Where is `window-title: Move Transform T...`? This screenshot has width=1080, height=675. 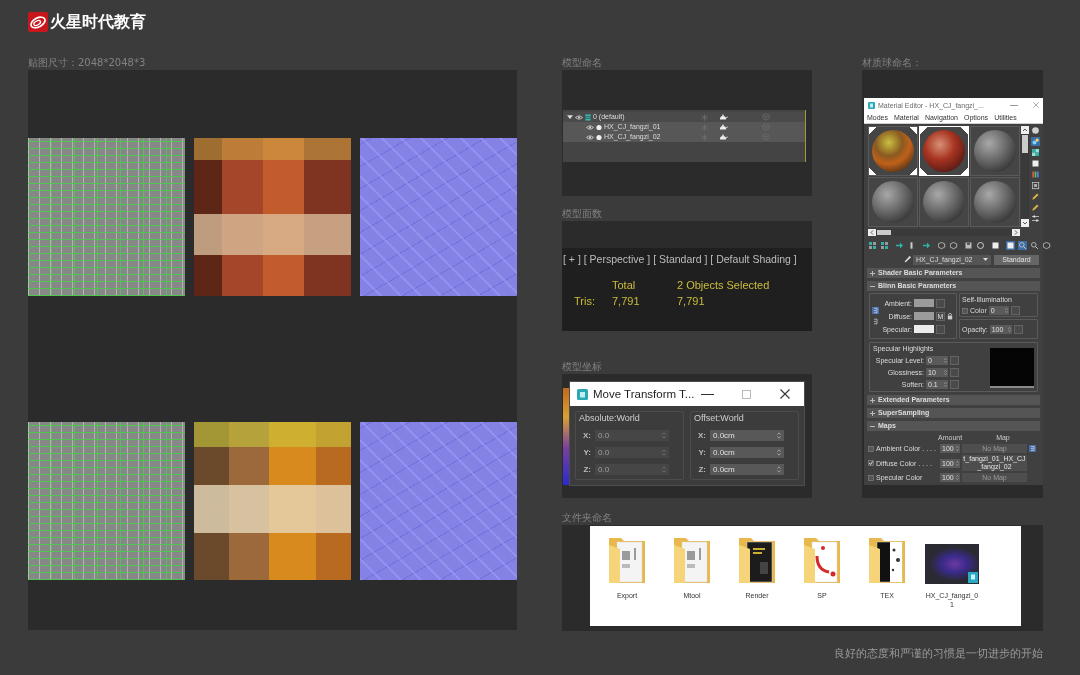 window-title: Move Transform T... is located at coordinates (644, 394).